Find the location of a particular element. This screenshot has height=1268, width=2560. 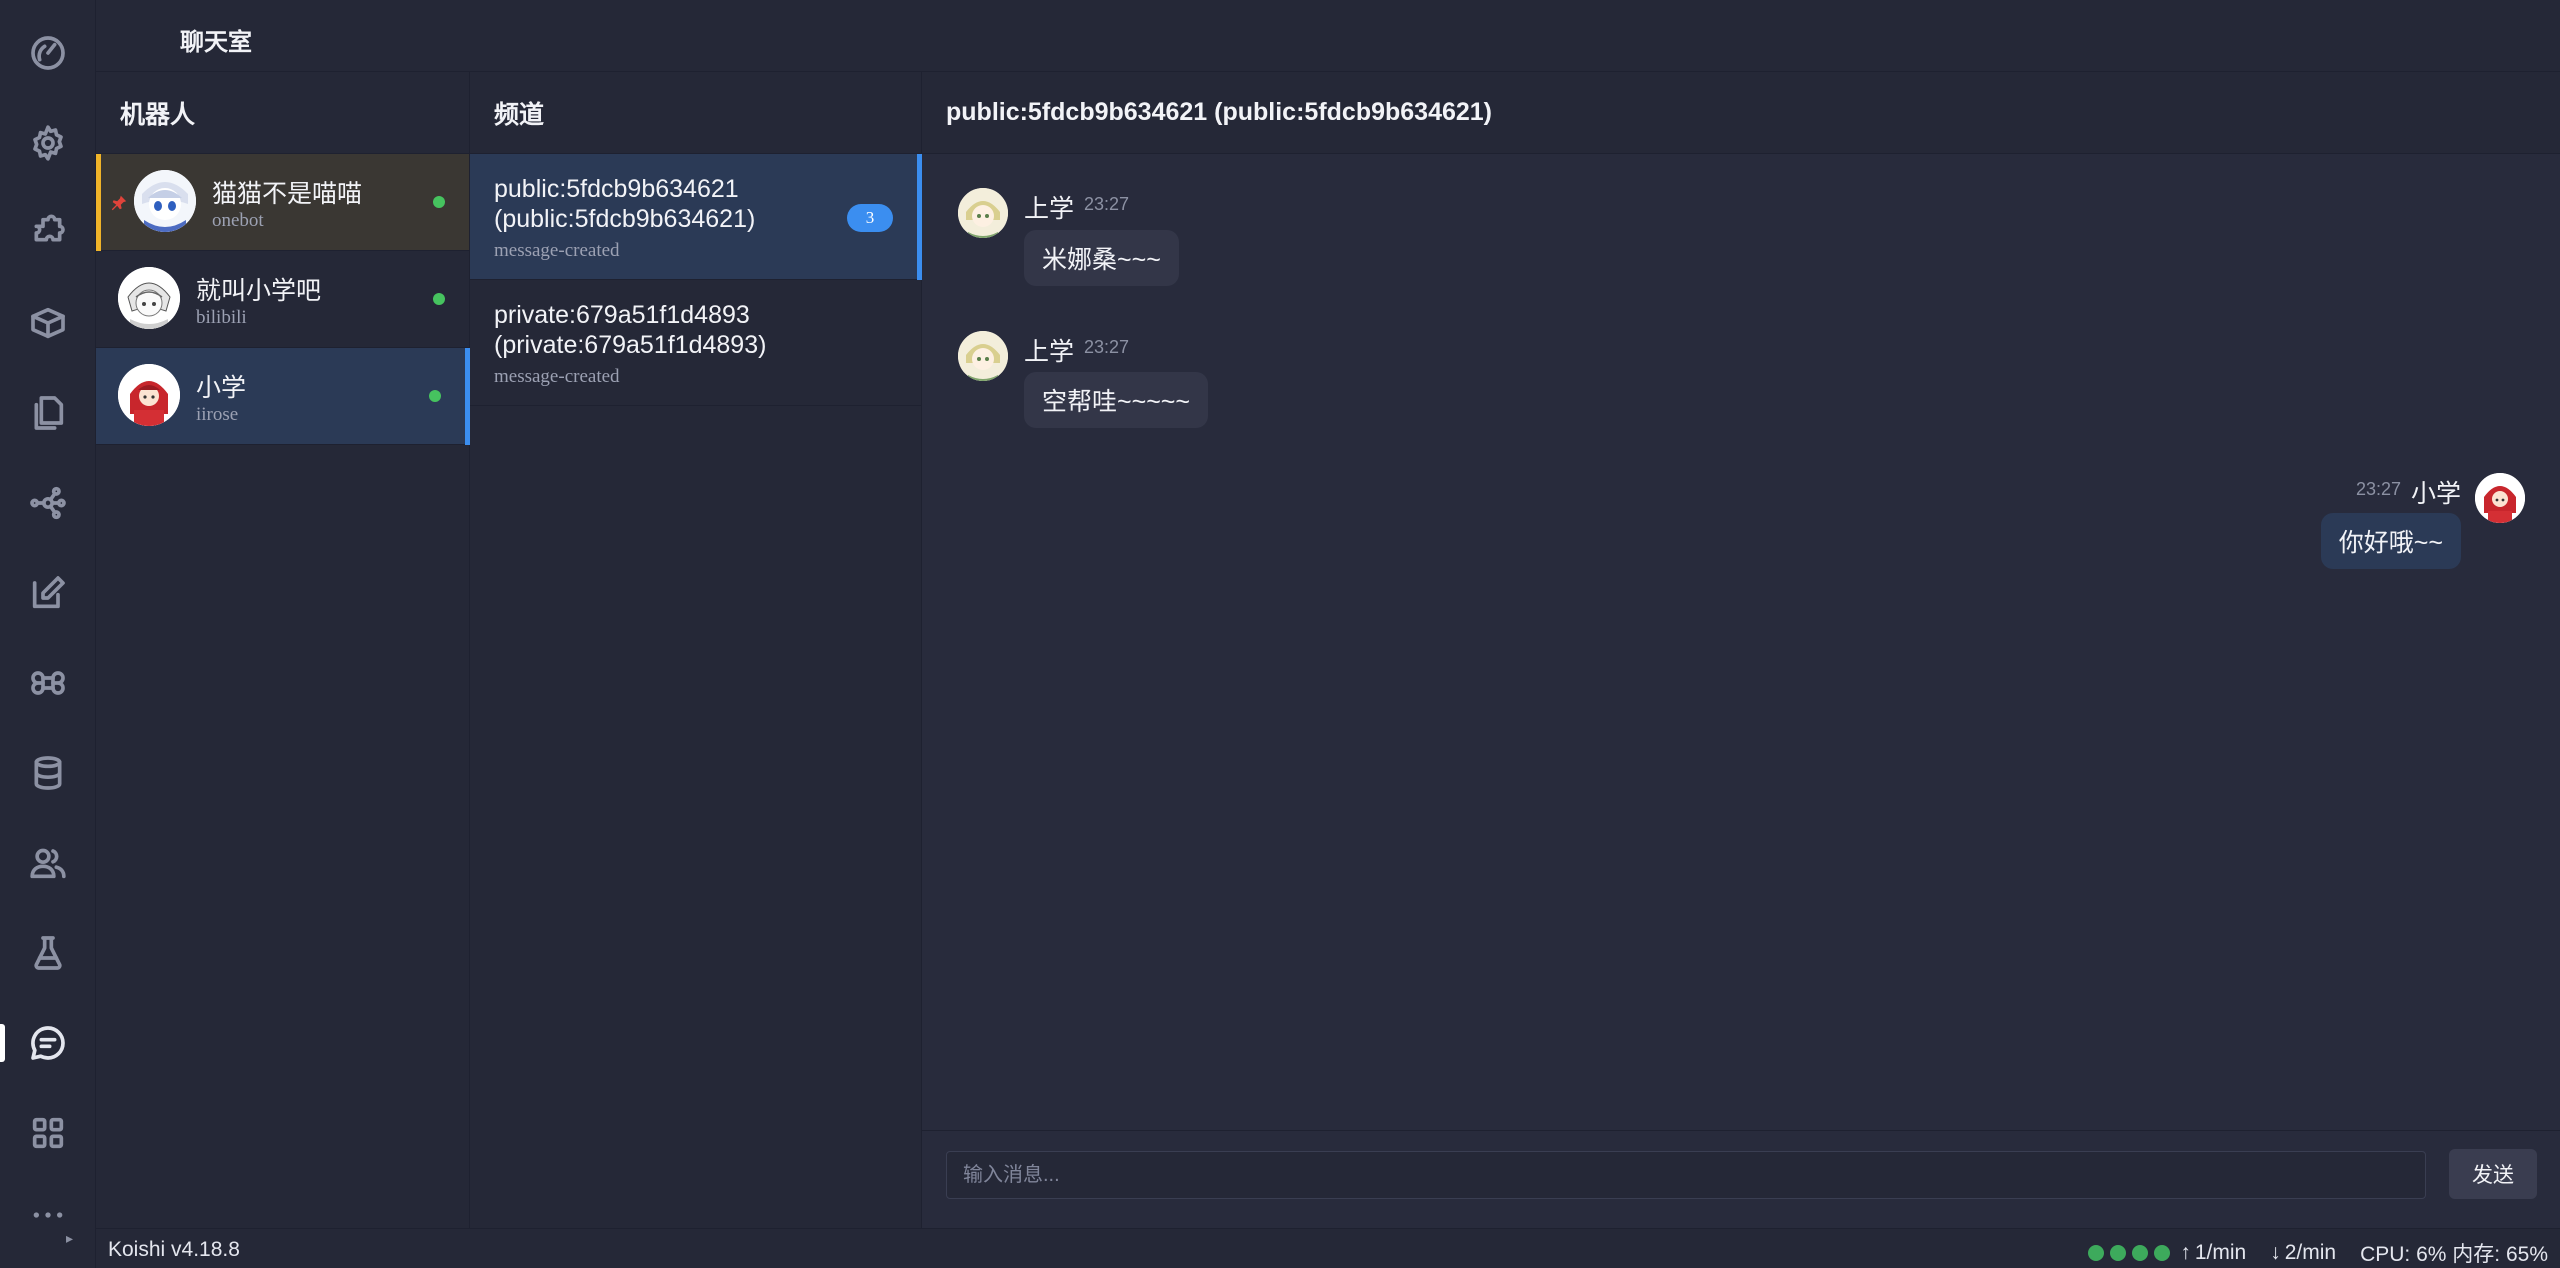

channel-panel-header: 频道 is located at coordinates (695, 113).